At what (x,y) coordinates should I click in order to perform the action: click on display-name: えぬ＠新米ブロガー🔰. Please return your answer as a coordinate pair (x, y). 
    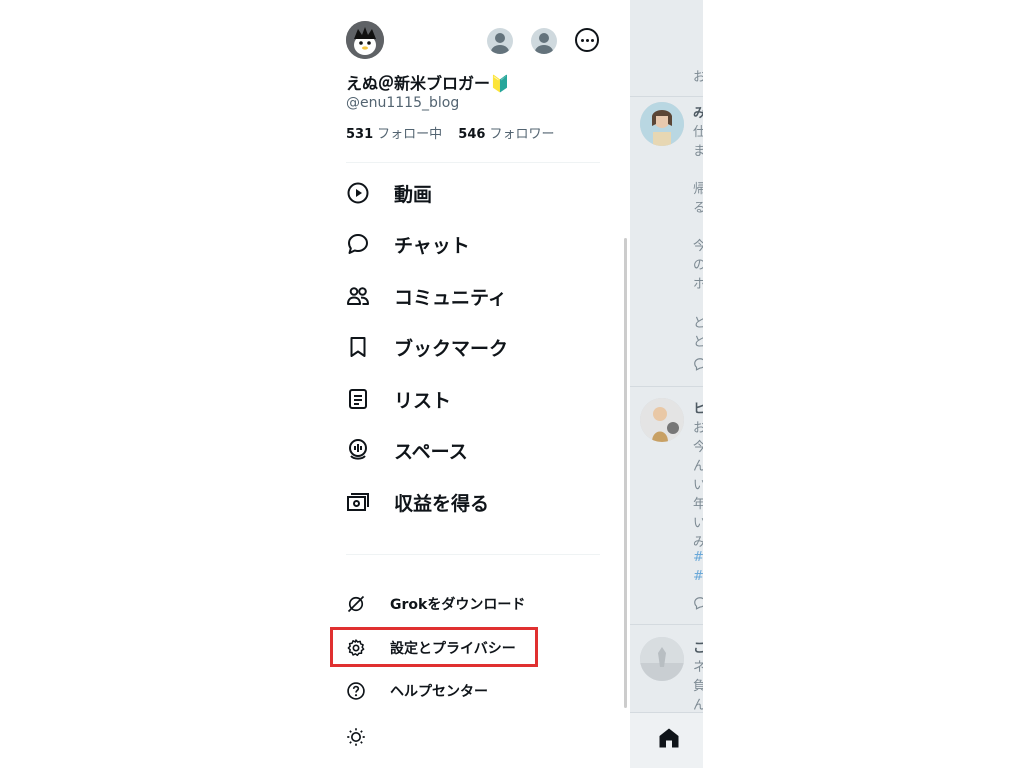
    Looking at the image, I should click on (428, 82).